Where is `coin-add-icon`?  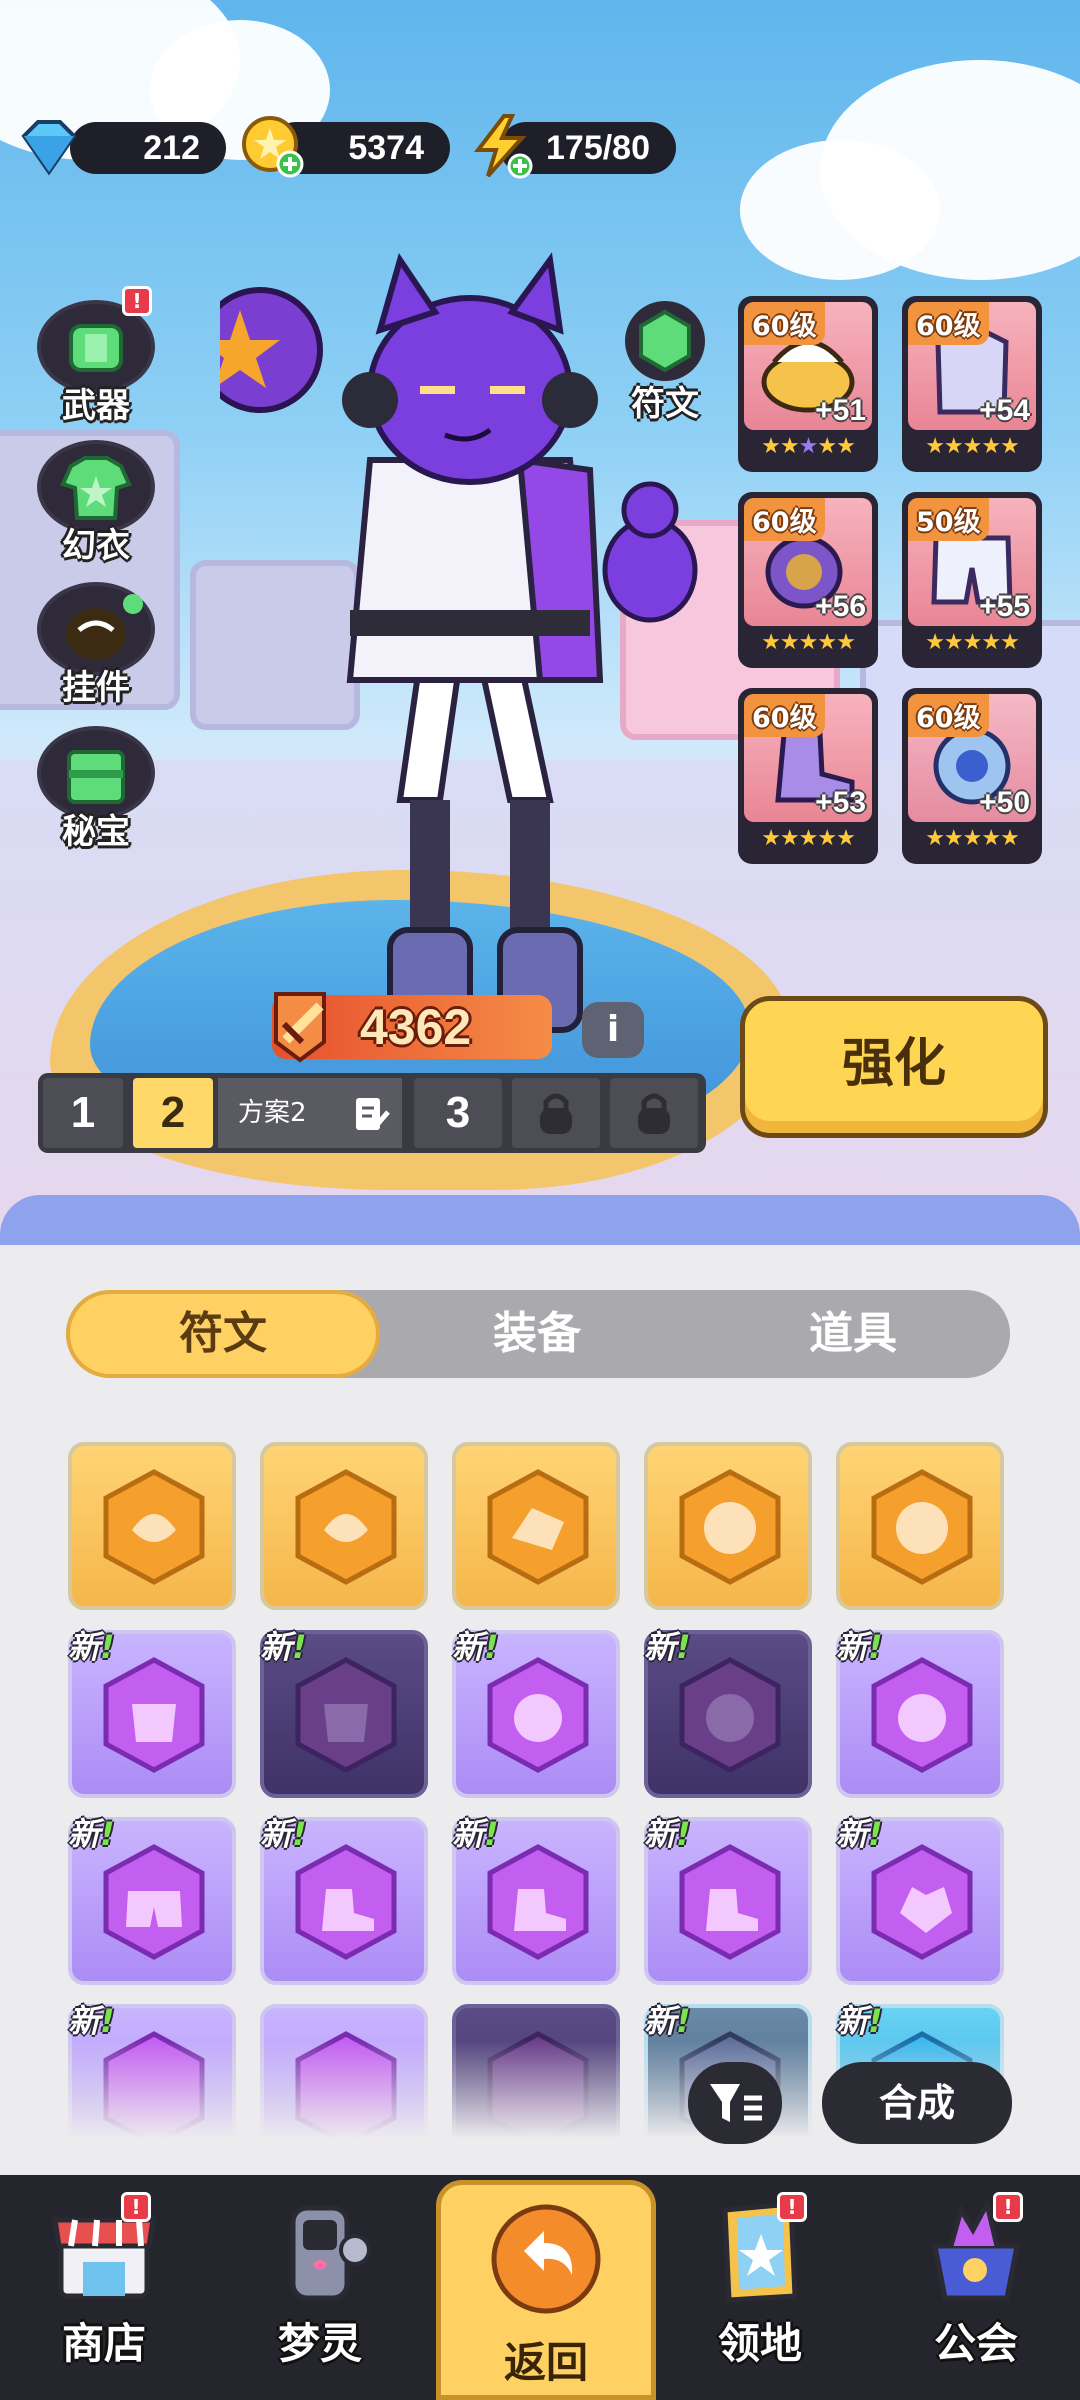
coin-add-icon is located at coordinates (273, 147).